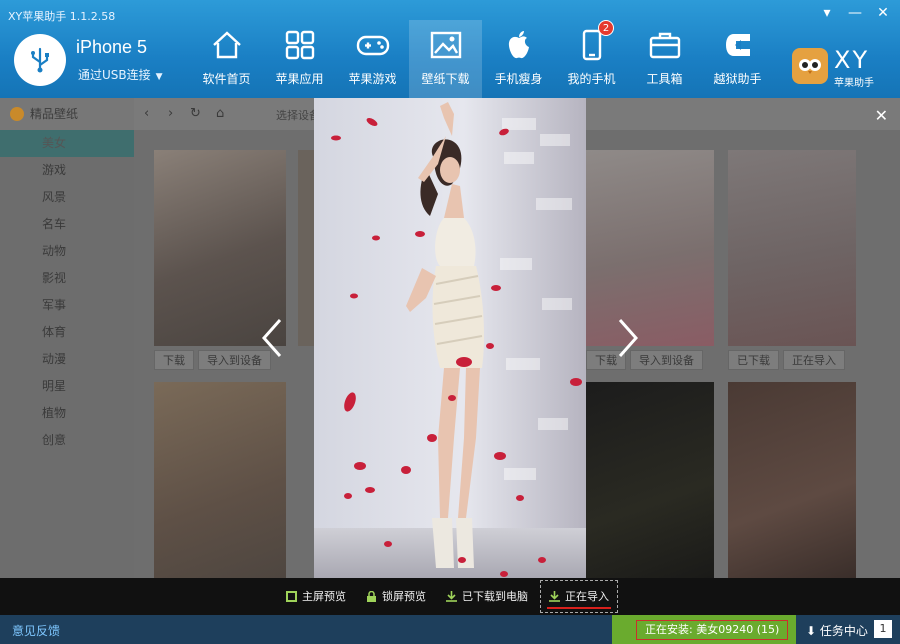  What do you see at coordinates (40, 60) in the screenshot?
I see `usb-icon` at bounding box center [40, 60].